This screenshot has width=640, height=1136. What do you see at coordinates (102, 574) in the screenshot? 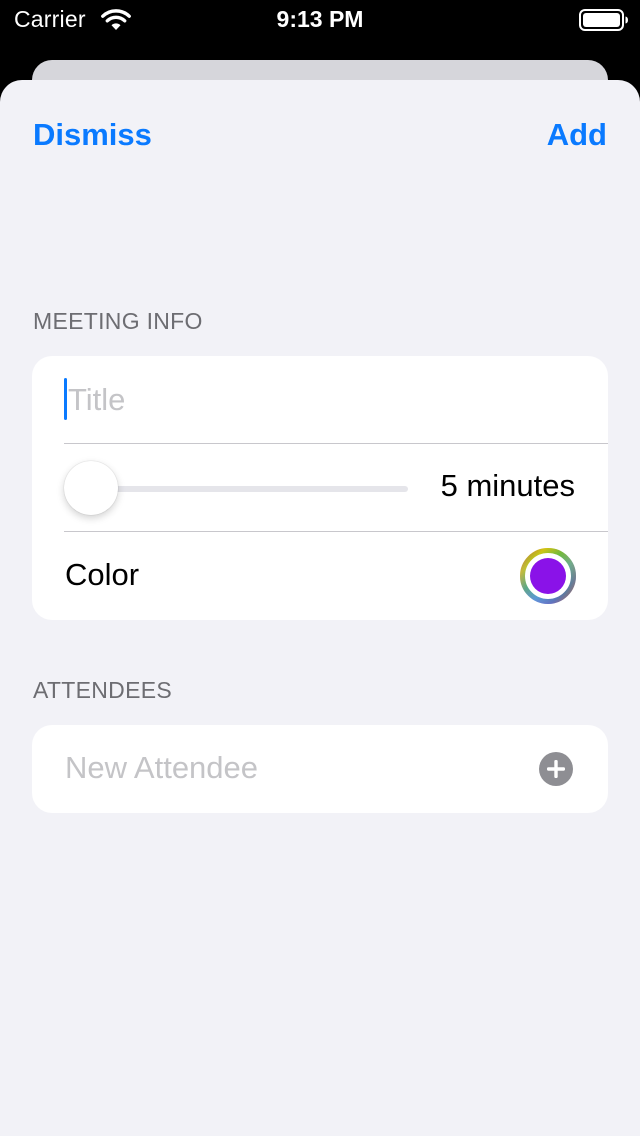
I see `color-label: Color` at bounding box center [102, 574].